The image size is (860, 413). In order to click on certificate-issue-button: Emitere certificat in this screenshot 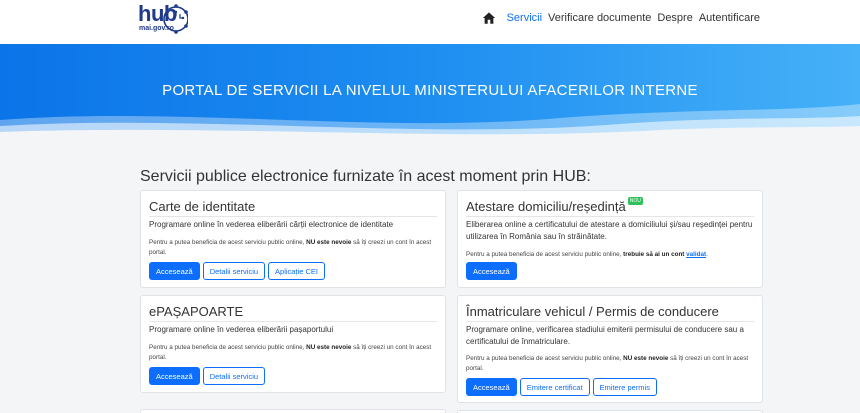, I will do `click(554, 387)`.